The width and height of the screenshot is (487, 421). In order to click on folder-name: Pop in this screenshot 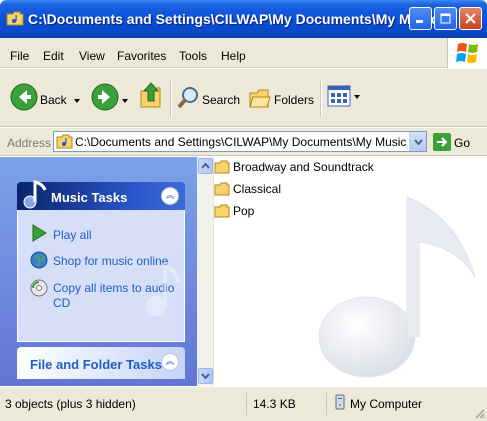, I will do `click(244, 211)`.